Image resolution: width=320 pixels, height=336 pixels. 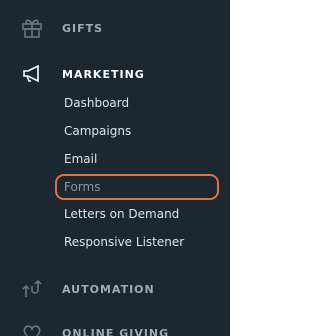 I want to click on section-label-gifts: GIFTS, so click(x=83, y=28).